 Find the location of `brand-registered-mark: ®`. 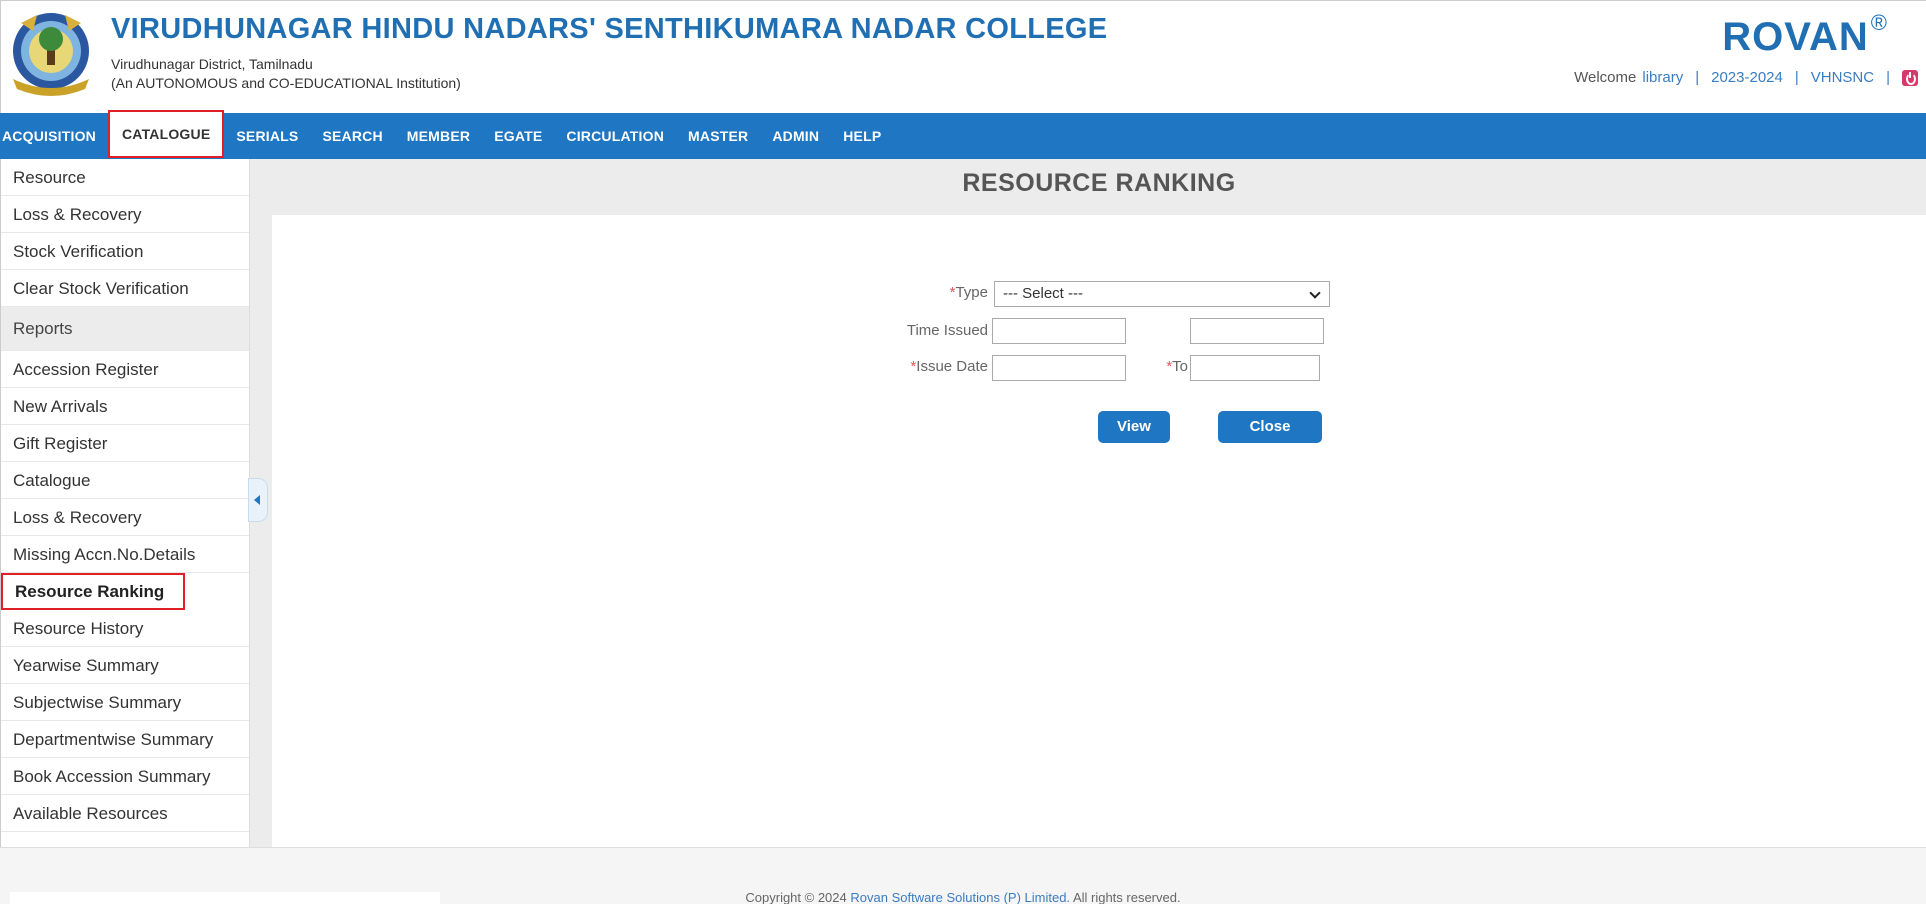

brand-registered-mark: ® is located at coordinates (1879, 22).